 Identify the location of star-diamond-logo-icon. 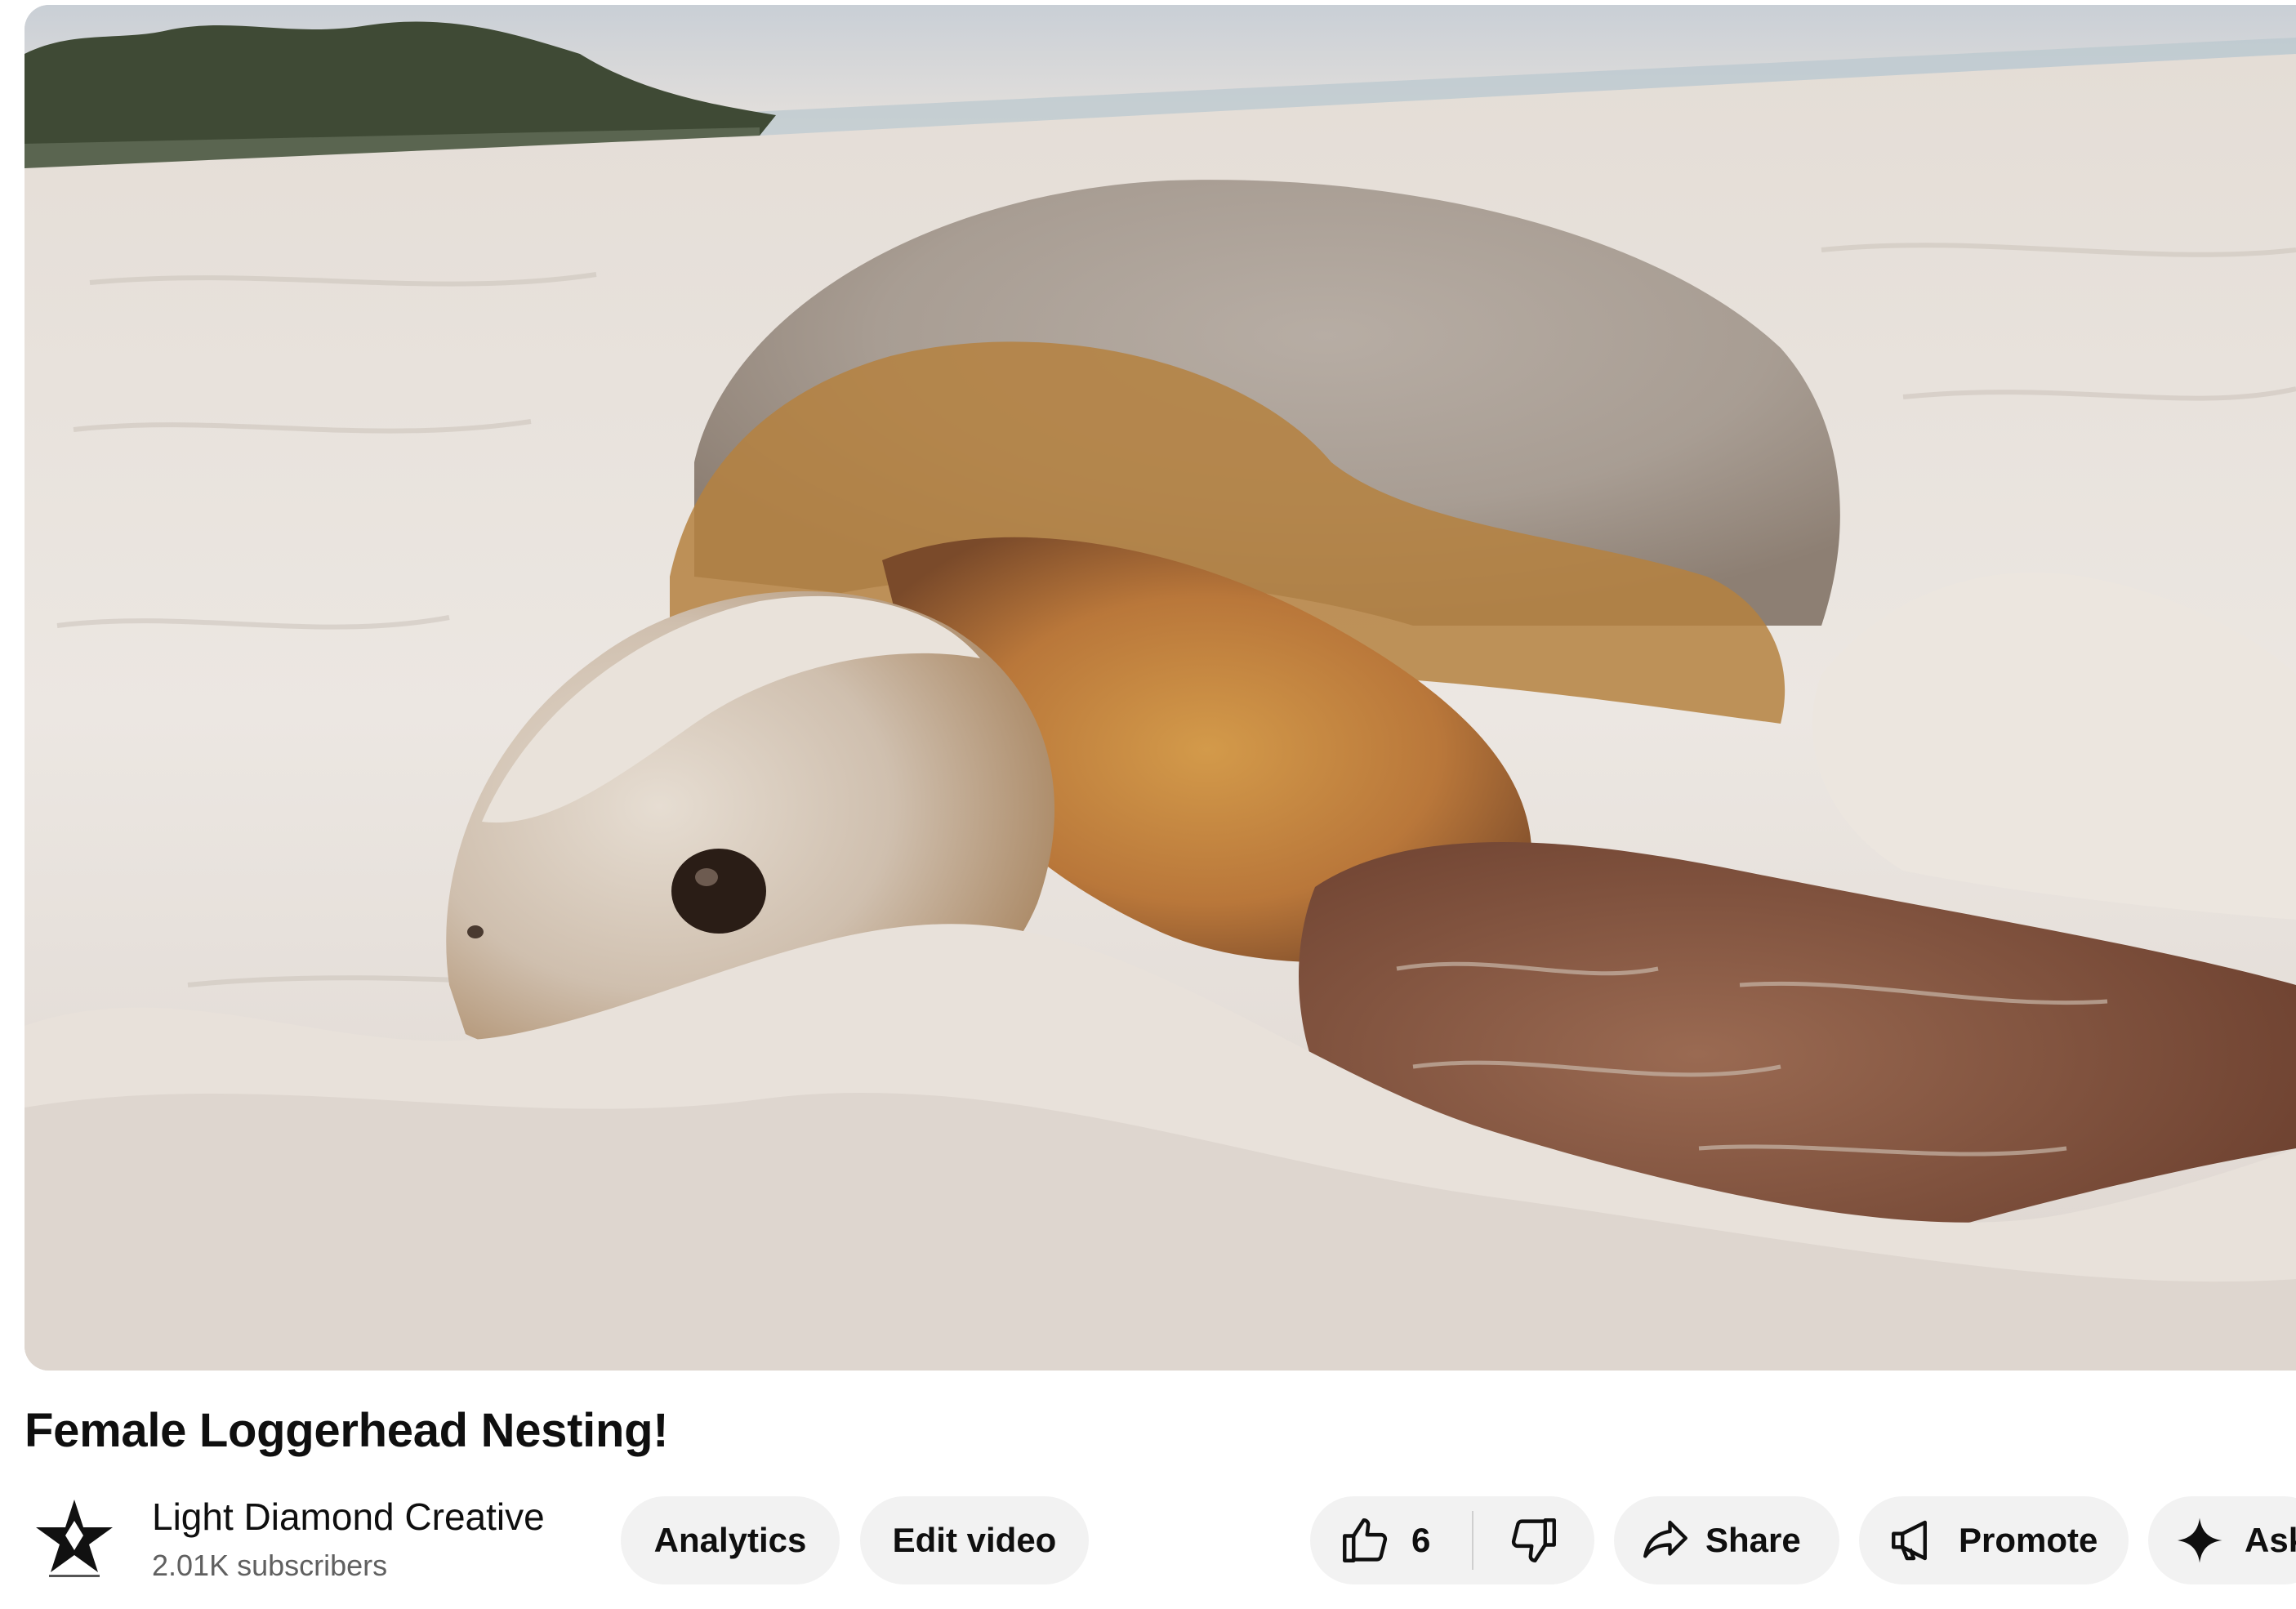
(74, 1538).